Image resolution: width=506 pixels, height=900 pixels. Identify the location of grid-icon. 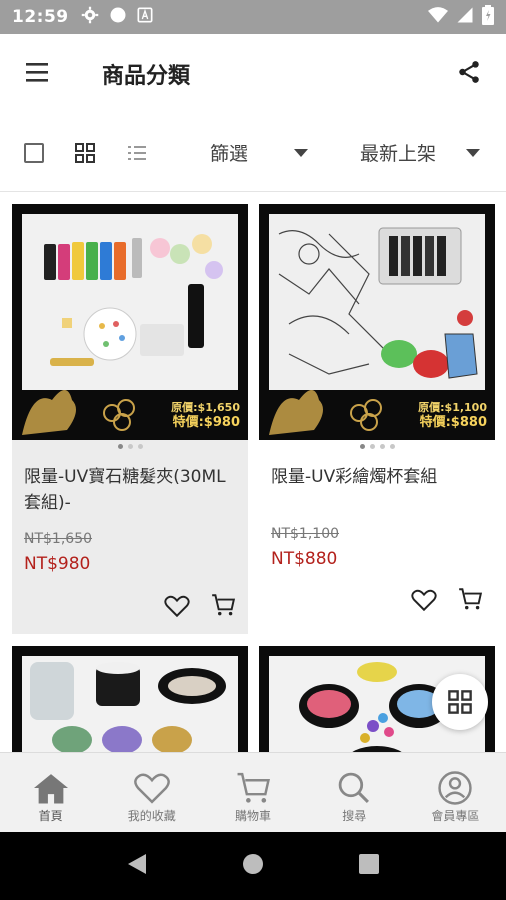
(460, 702).